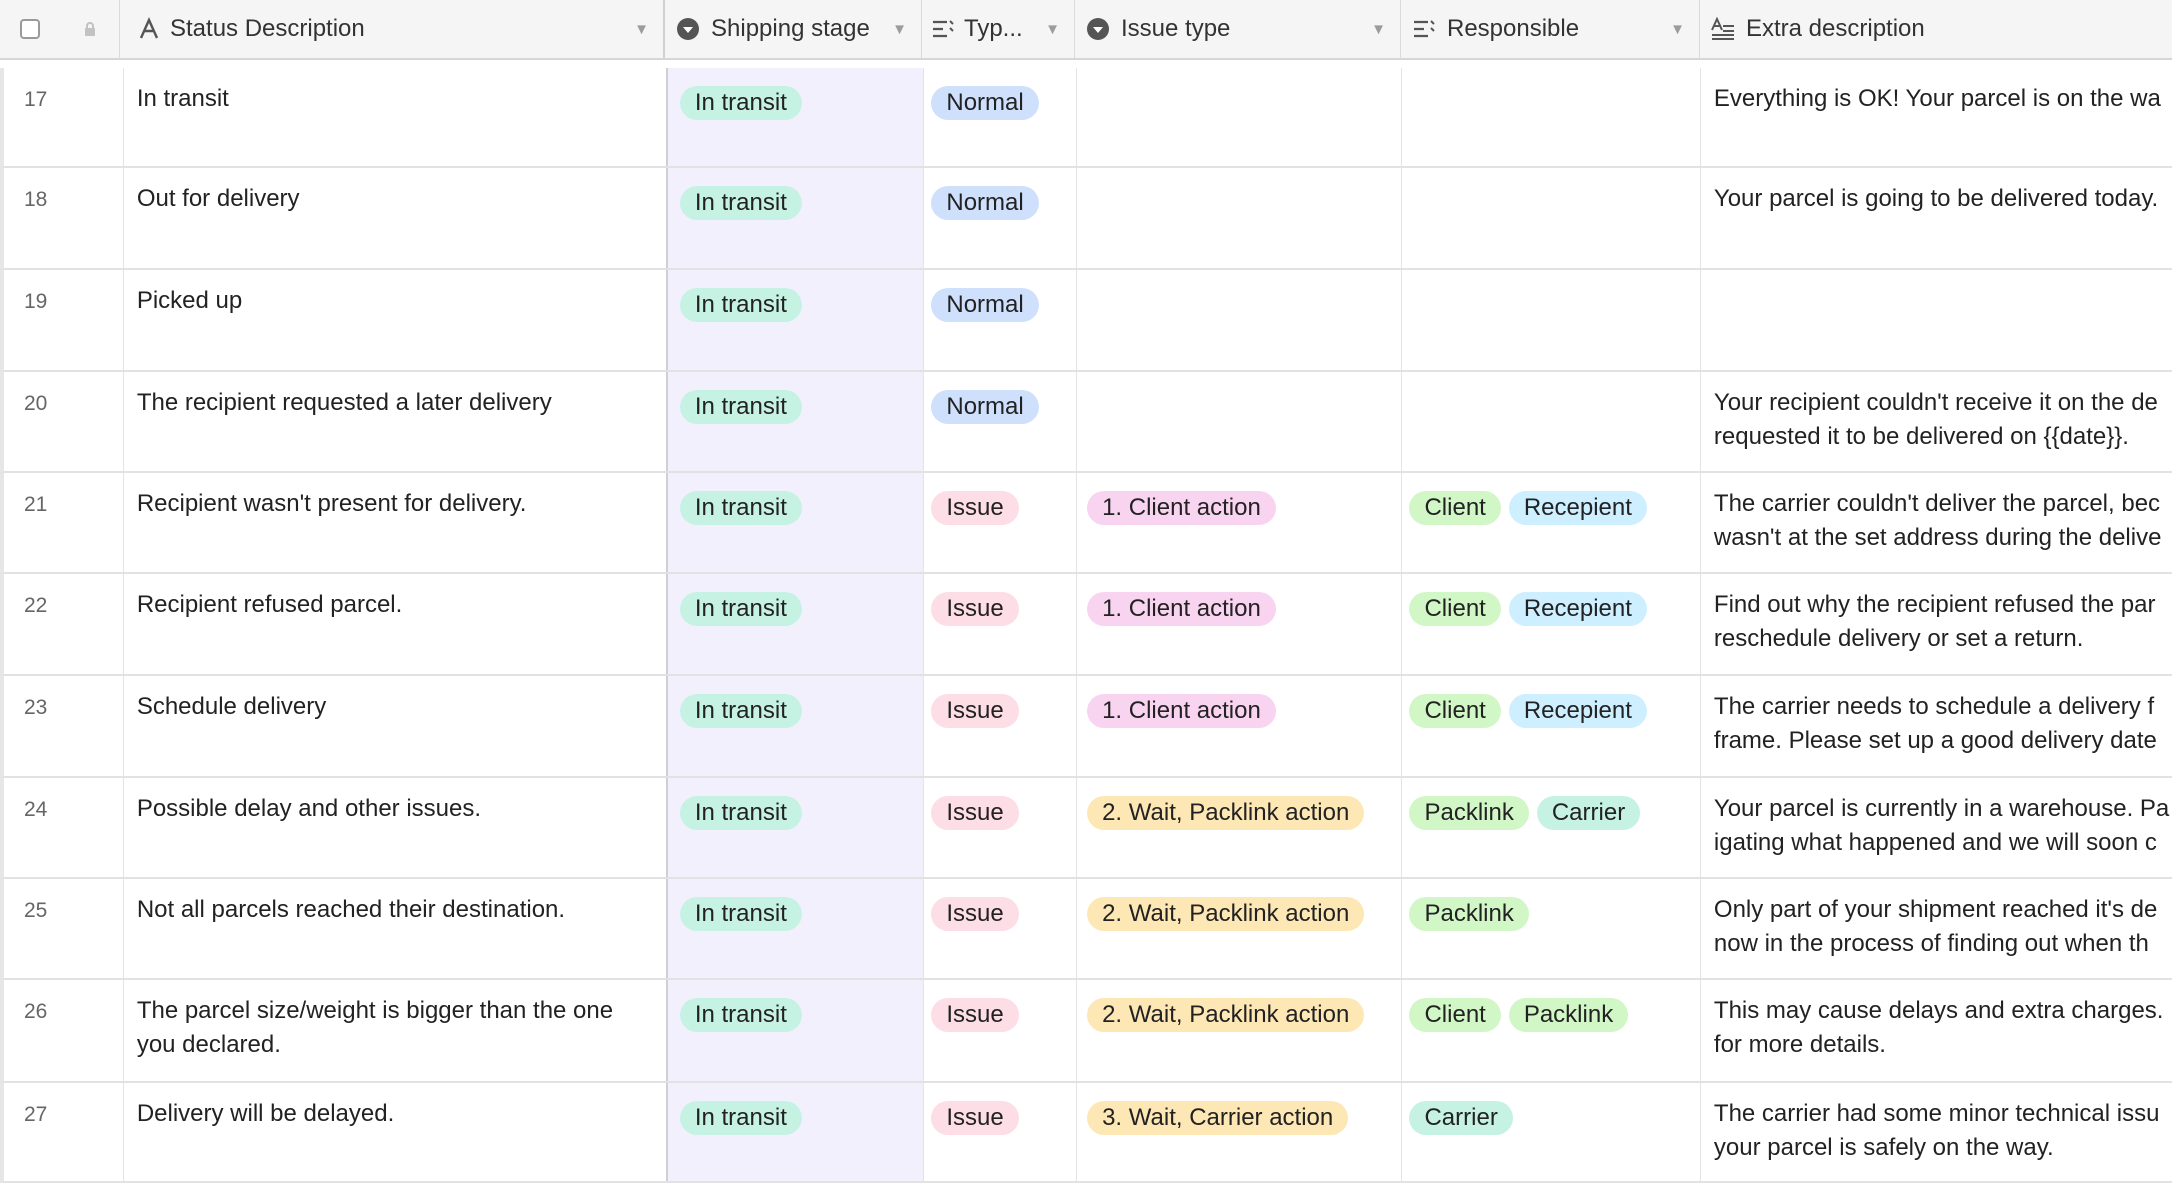  Describe the element at coordinates (1936, 320) in the screenshot. I see `extra-description-cell` at that location.